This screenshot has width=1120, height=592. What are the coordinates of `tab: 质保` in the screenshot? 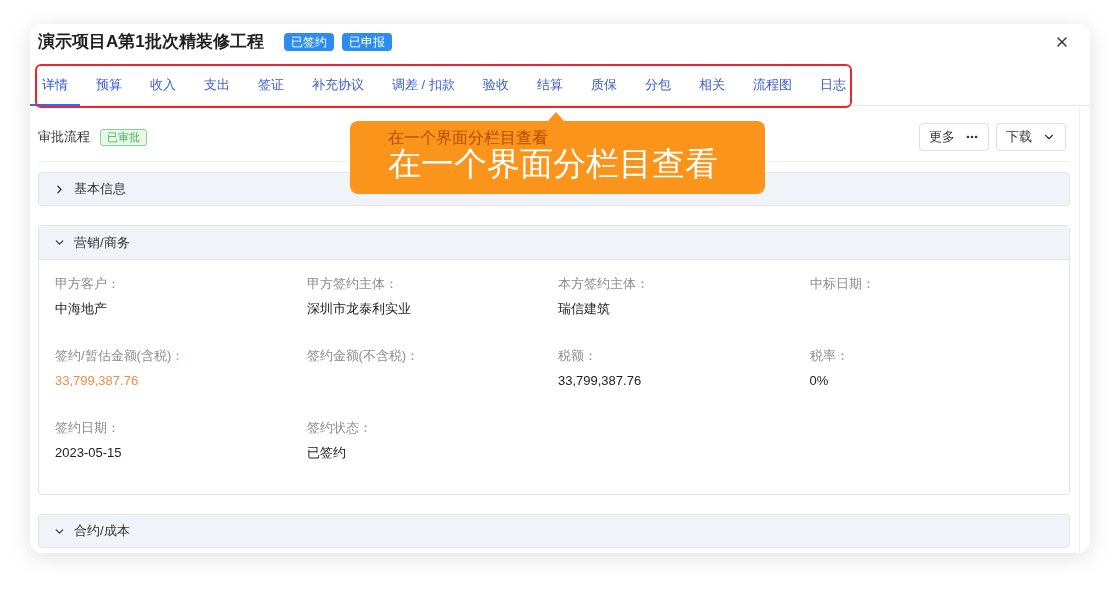 It's located at (603, 86).